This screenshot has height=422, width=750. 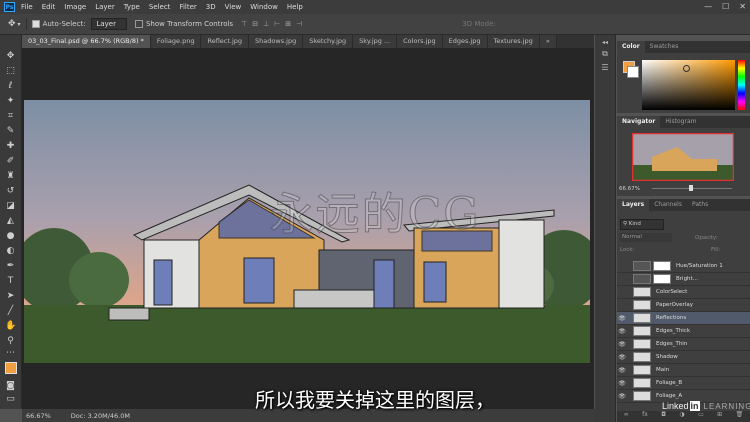 I want to click on tab-foliage: Foliage.png, so click(x=176, y=41).